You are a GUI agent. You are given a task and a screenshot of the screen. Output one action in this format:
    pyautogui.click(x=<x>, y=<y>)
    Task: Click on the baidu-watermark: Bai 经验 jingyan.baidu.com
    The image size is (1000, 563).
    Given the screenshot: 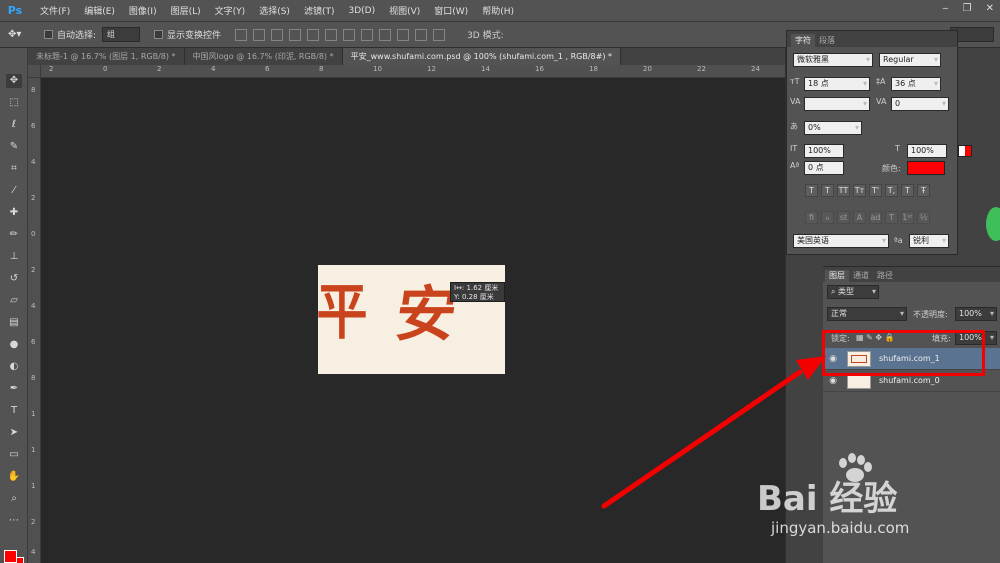 What is the action you would take?
    pyautogui.click(x=875, y=508)
    